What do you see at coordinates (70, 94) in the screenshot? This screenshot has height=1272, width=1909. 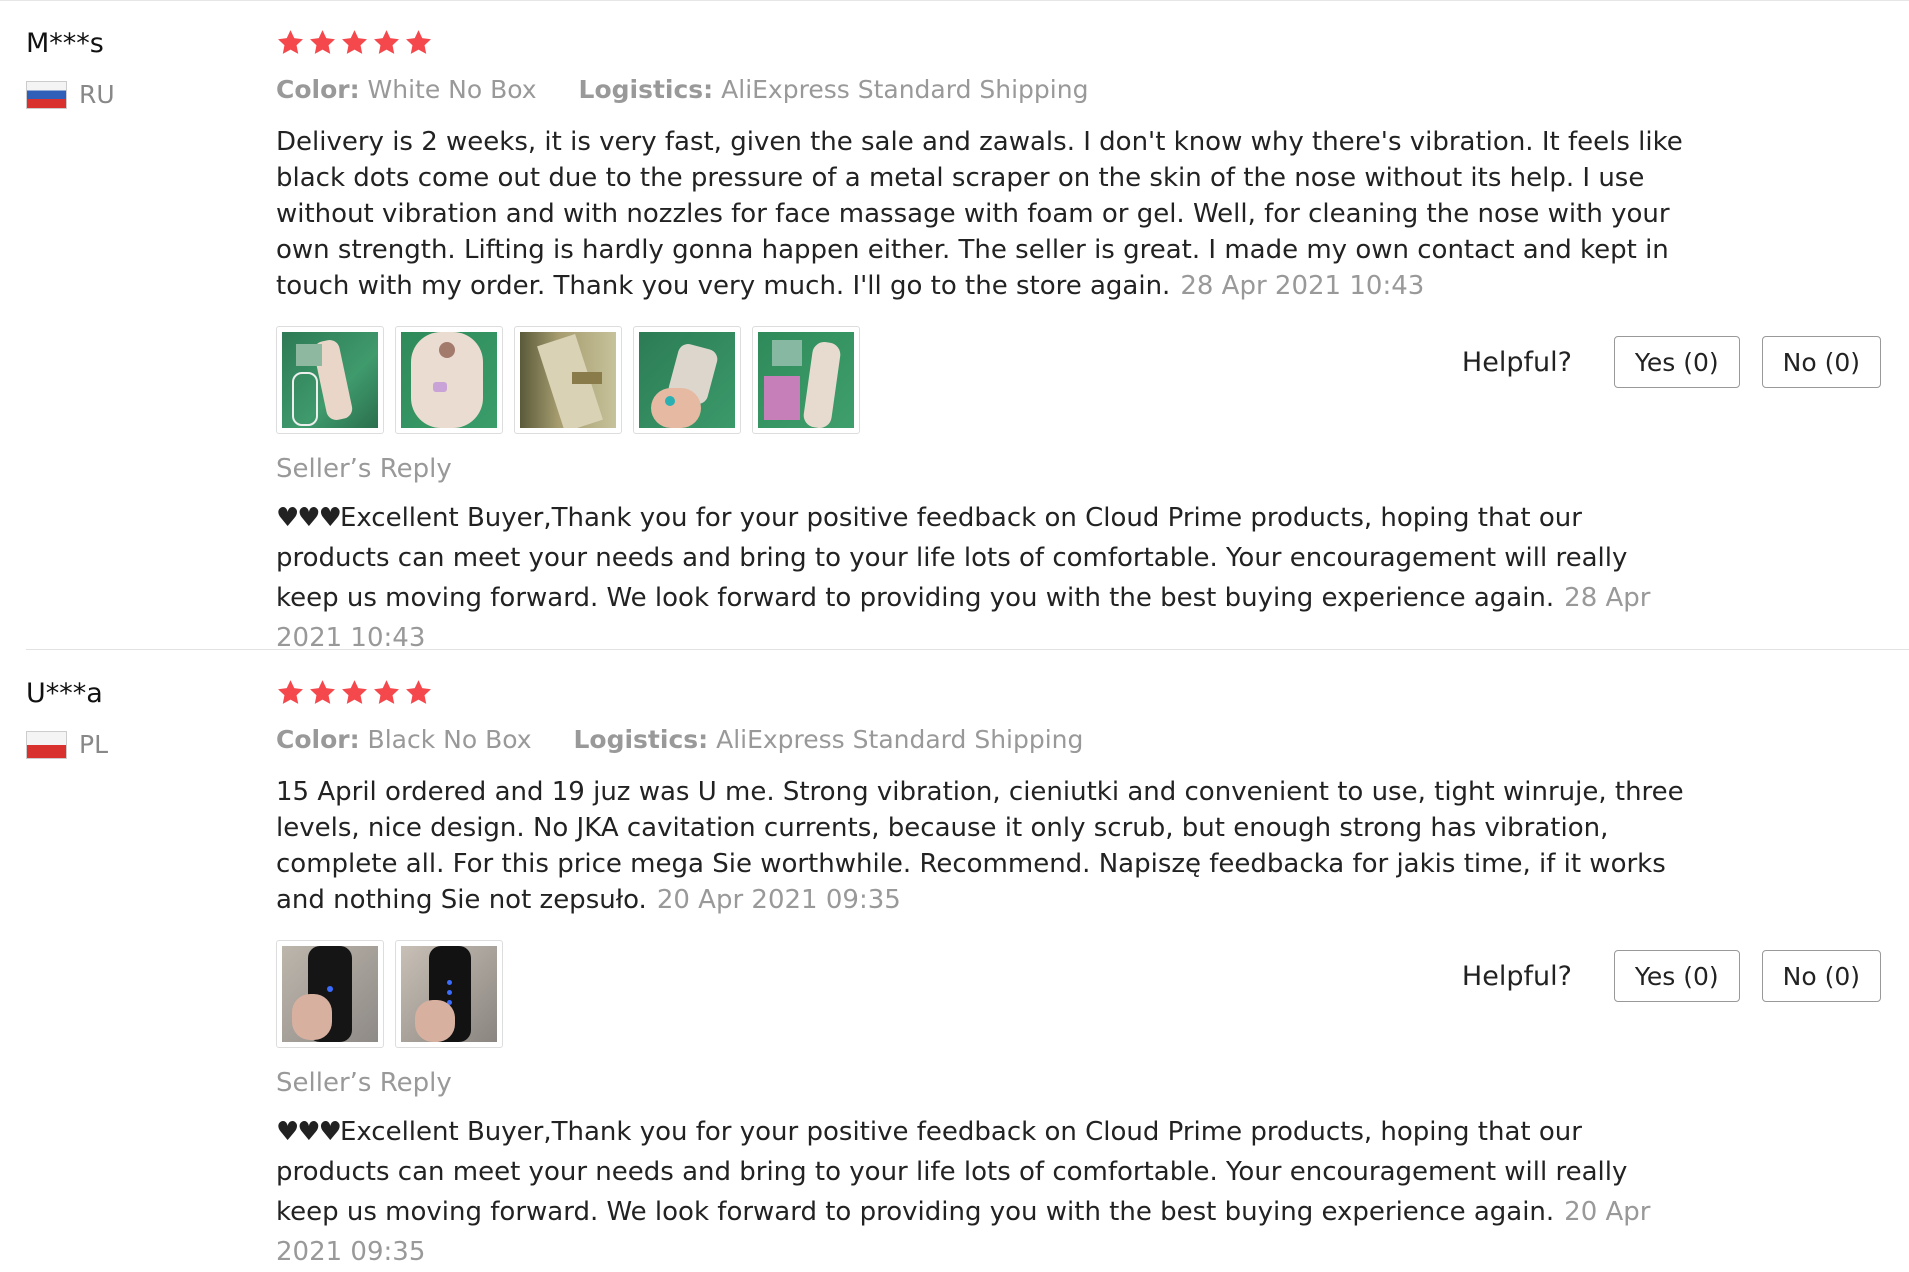 I see `reviewer-country: RU` at bounding box center [70, 94].